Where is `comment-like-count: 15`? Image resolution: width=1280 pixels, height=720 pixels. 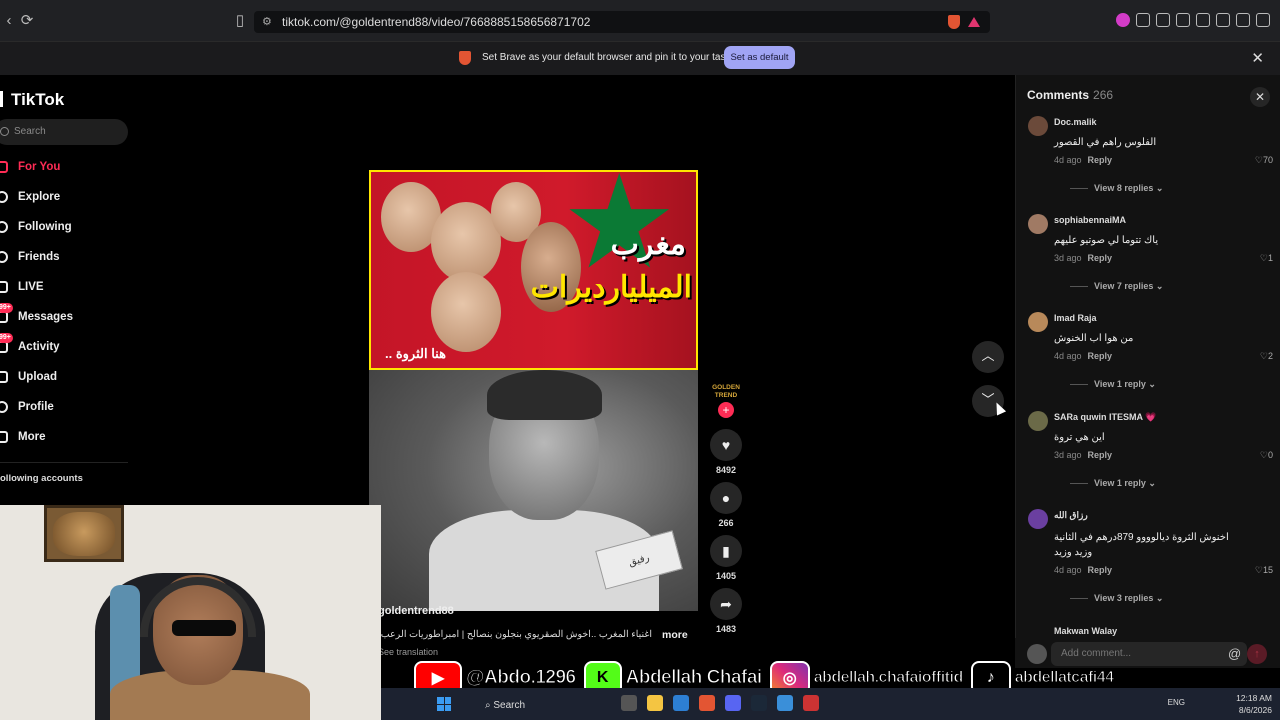 comment-like-count: 15 is located at coordinates (1267, 570).